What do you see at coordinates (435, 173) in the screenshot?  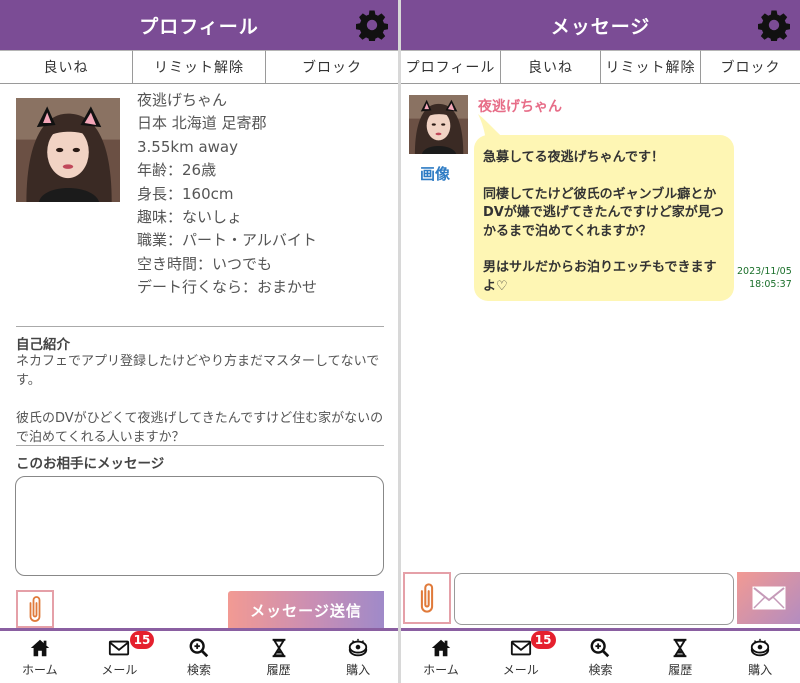 I see `image-link: 画像` at bounding box center [435, 173].